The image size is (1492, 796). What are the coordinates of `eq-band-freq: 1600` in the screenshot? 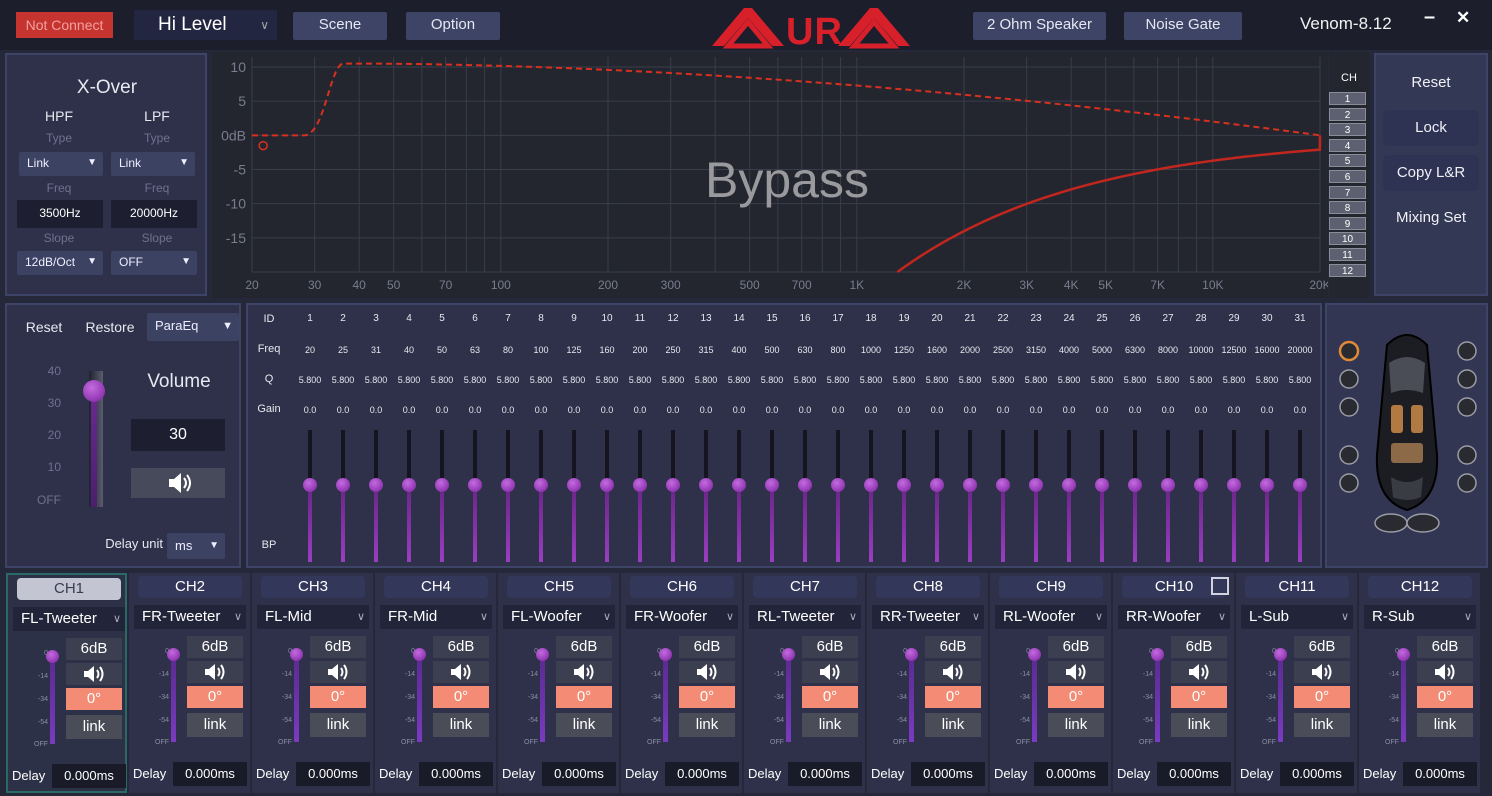 It's located at (937, 350).